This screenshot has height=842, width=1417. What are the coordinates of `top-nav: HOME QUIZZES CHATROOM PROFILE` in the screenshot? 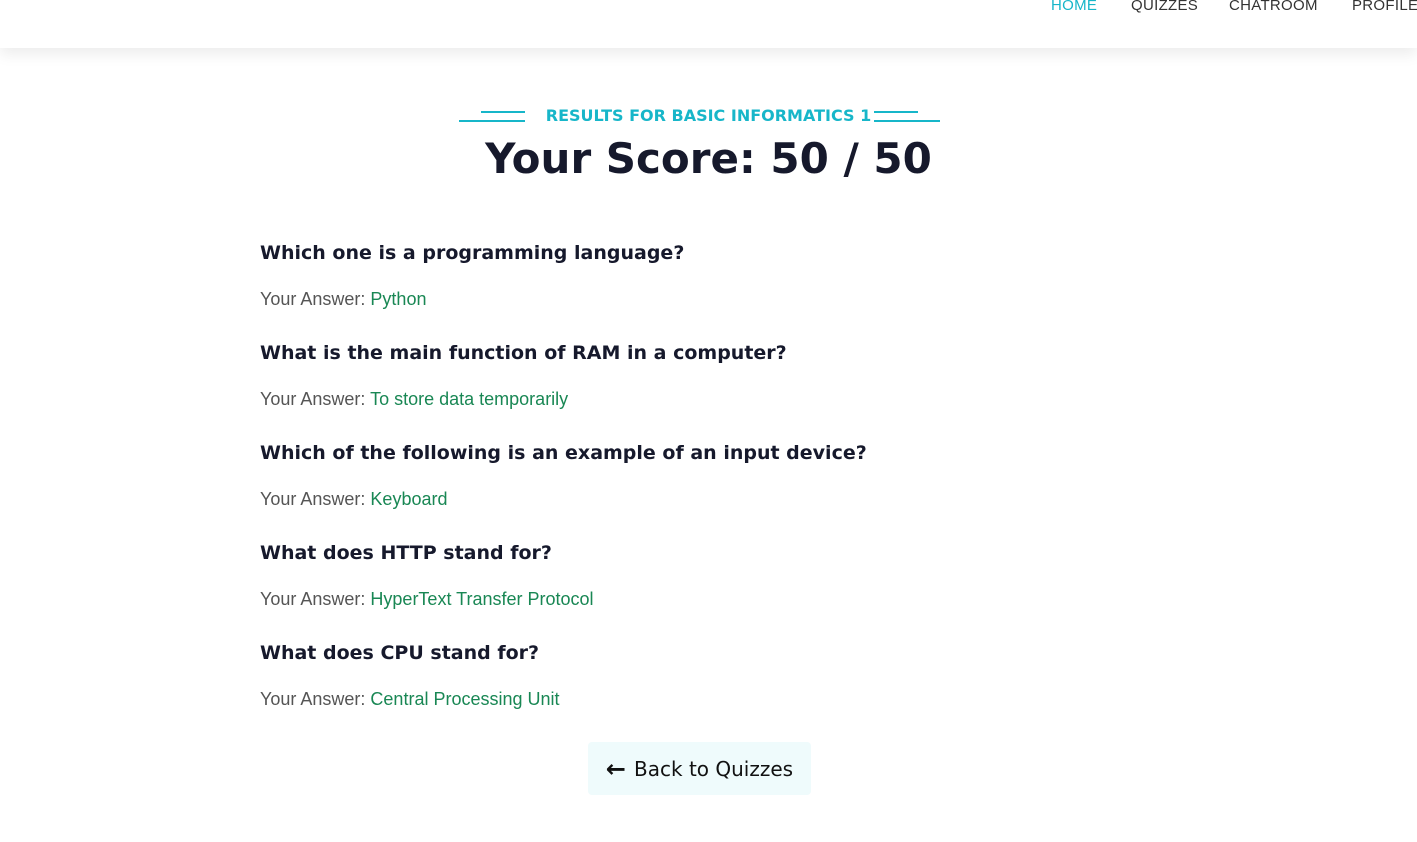 It's located at (708, 24).